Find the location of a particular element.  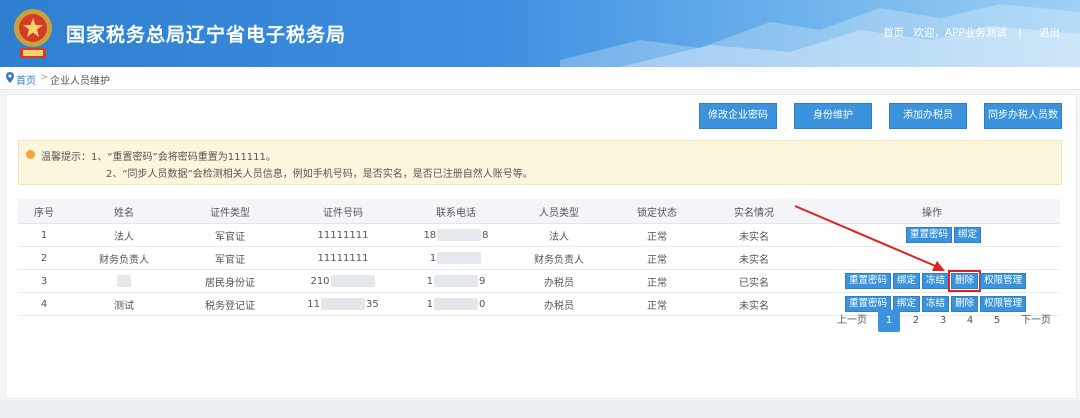

pager-prev: 上一页 is located at coordinates (852, 321).